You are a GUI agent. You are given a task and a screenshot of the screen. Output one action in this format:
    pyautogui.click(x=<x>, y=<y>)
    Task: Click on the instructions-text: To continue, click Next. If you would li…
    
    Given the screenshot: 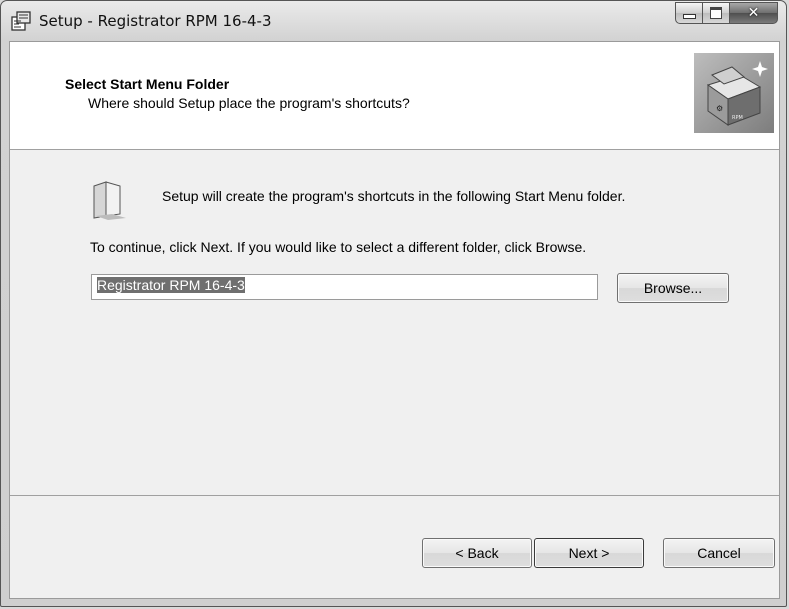 What is the action you would take?
    pyautogui.click(x=338, y=247)
    